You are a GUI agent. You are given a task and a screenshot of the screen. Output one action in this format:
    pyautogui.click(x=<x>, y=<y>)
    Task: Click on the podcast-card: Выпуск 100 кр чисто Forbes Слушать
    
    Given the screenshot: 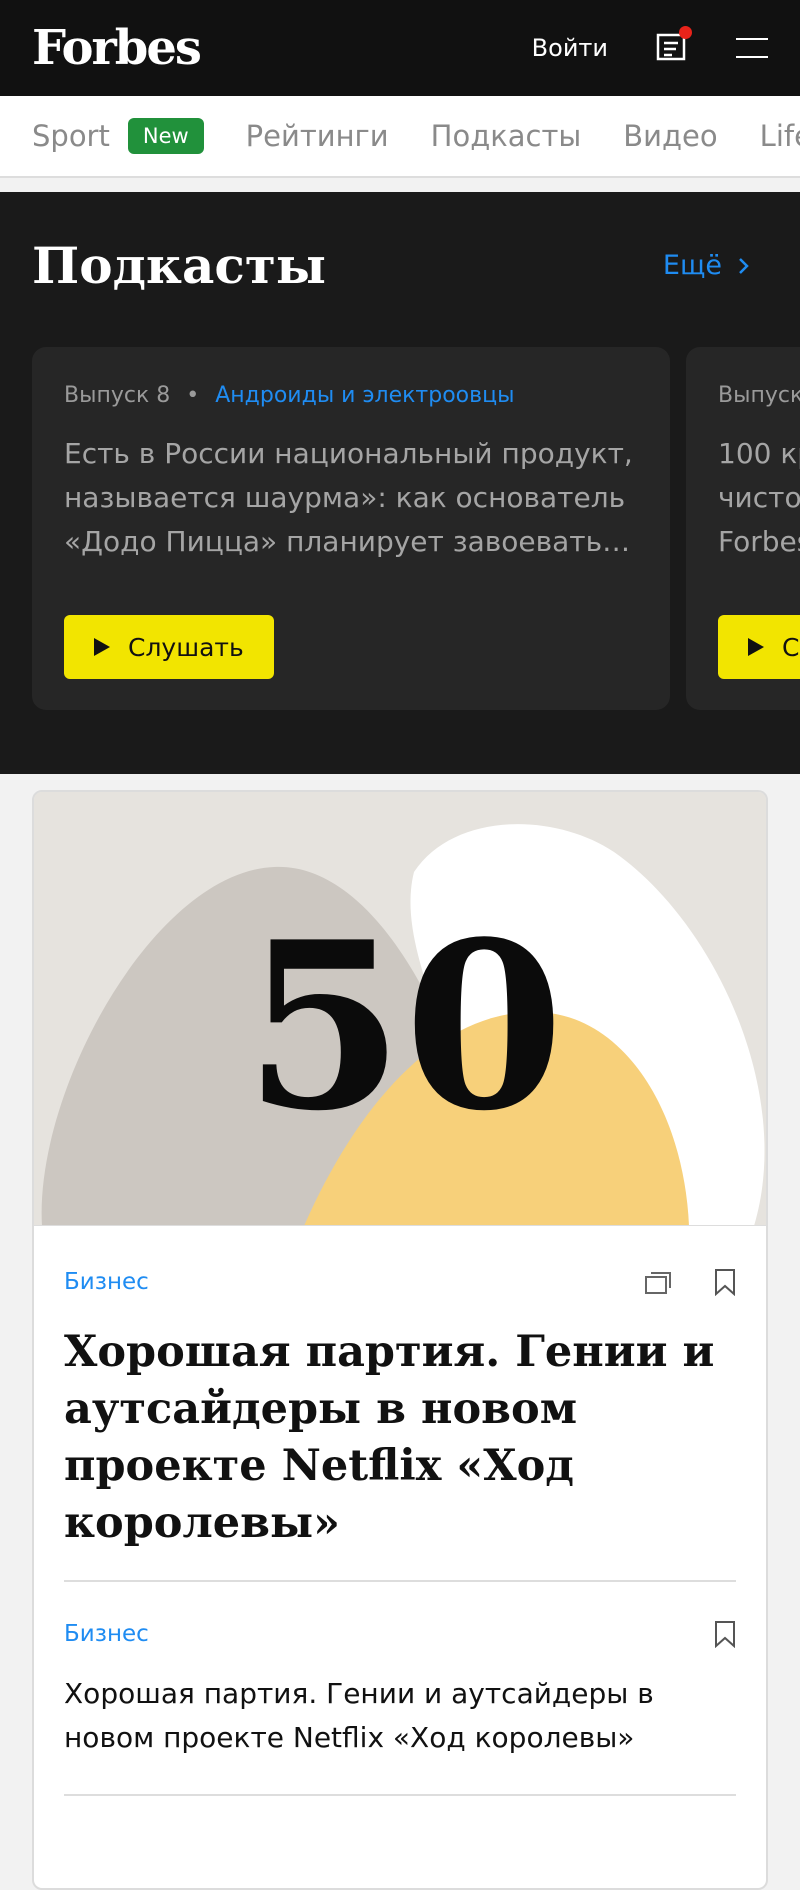 What is the action you would take?
    pyautogui.click(x=743, y=528)
    